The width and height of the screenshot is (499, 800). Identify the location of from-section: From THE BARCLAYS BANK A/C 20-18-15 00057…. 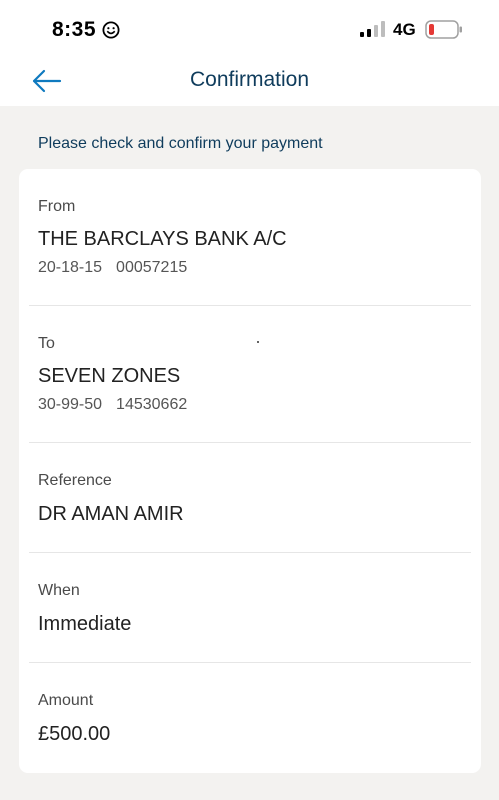
(250, 238).